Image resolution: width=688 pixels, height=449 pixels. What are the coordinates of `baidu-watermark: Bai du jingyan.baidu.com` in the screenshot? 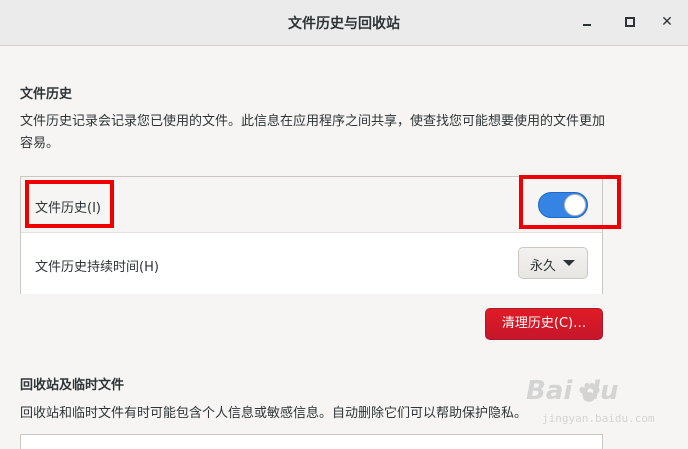 It's located at (597, 402).